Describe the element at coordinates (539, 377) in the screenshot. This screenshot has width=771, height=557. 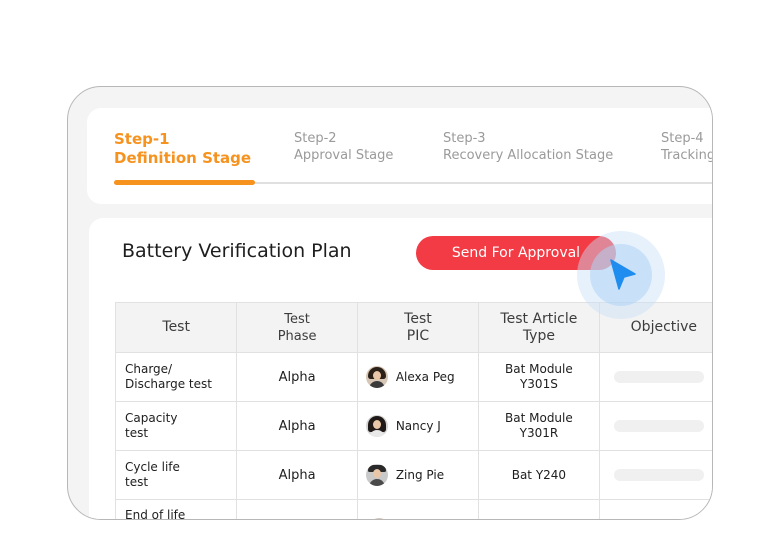
I see `cell-article-type: Bat Module Y301S` at that location.